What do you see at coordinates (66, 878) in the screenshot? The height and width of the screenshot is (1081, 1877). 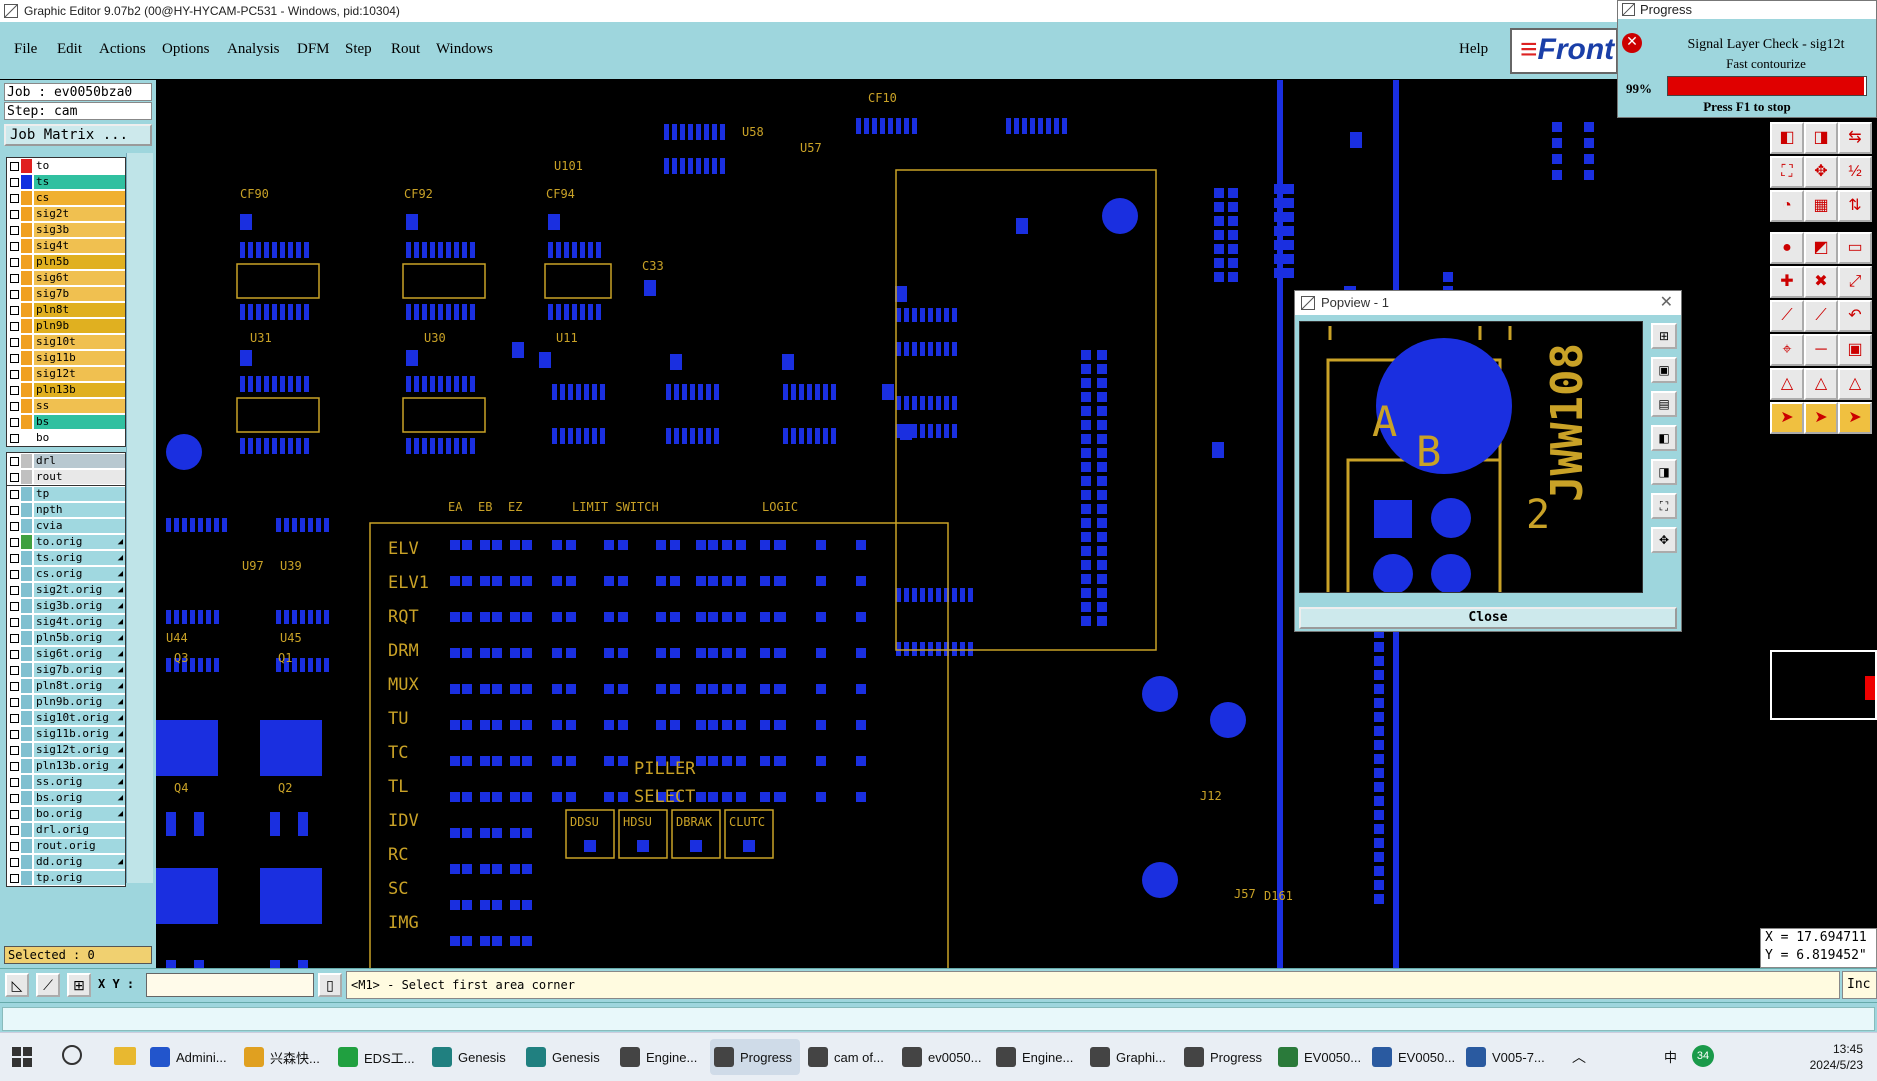 I see `layer-row-tp-orig: tp.orig` at bounding box center [66, 878].